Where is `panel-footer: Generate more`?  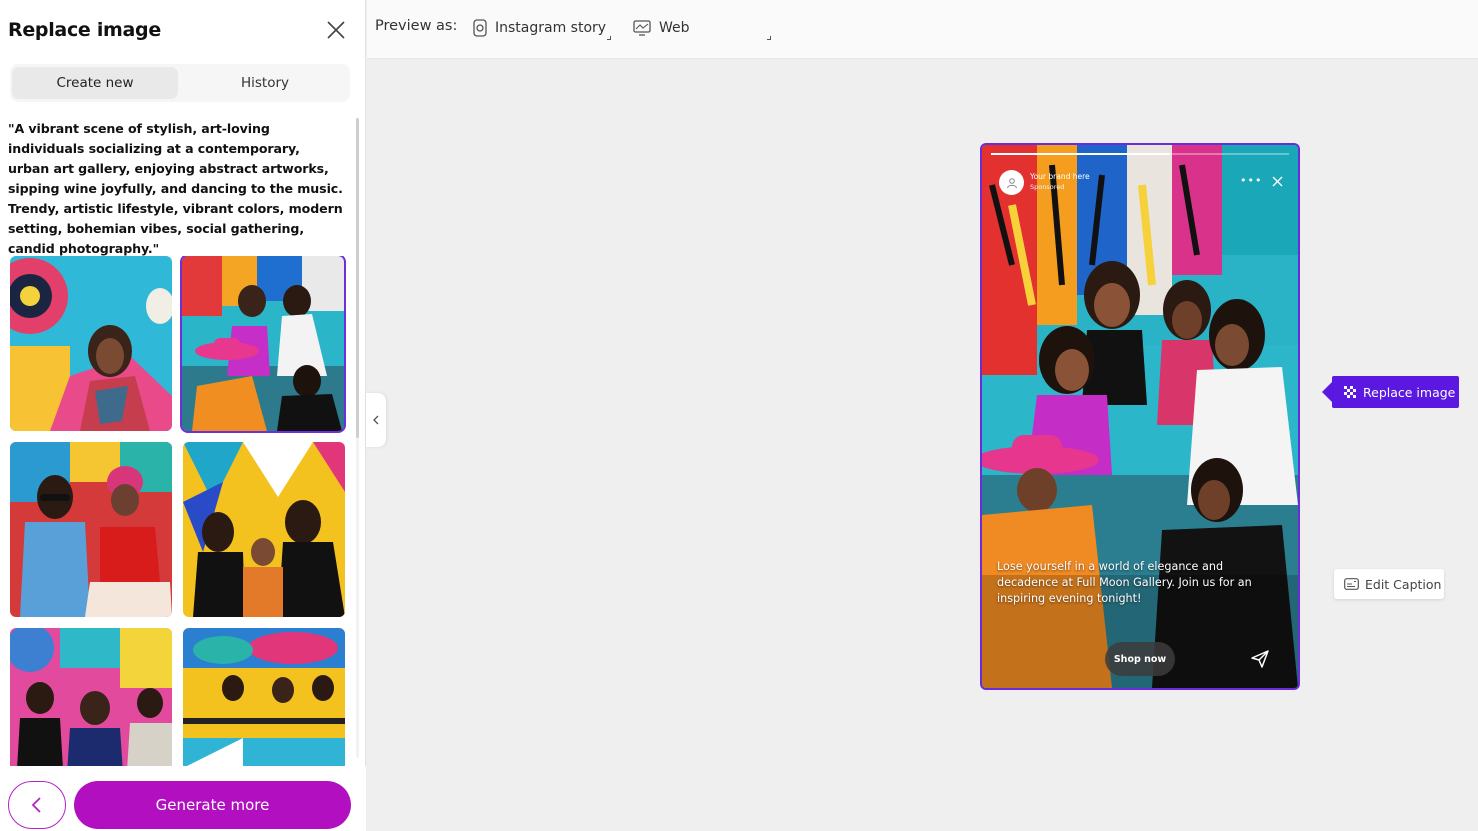 panel-footer: Generate more is located at coordinates (183, 798).